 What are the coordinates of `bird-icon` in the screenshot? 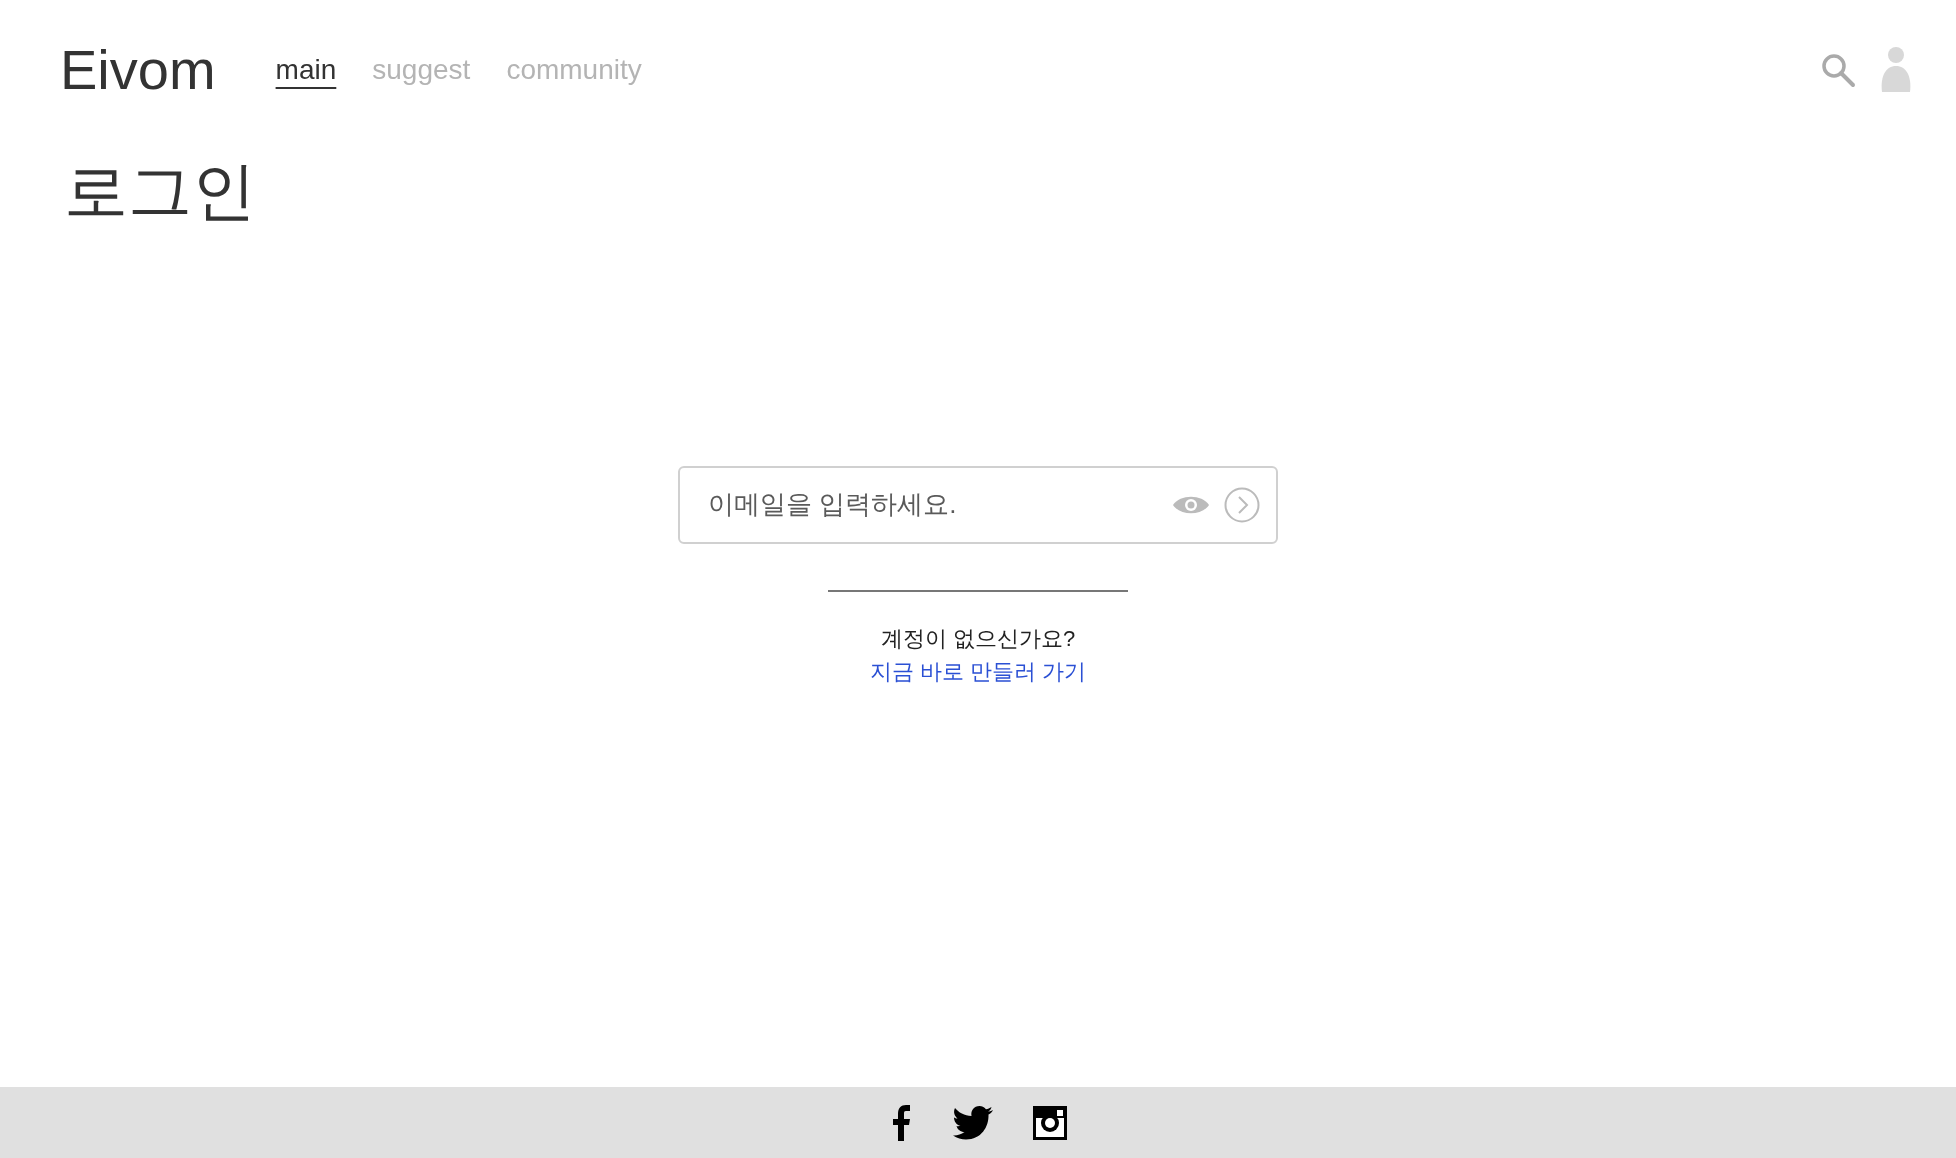 It's located at (973, 1122).